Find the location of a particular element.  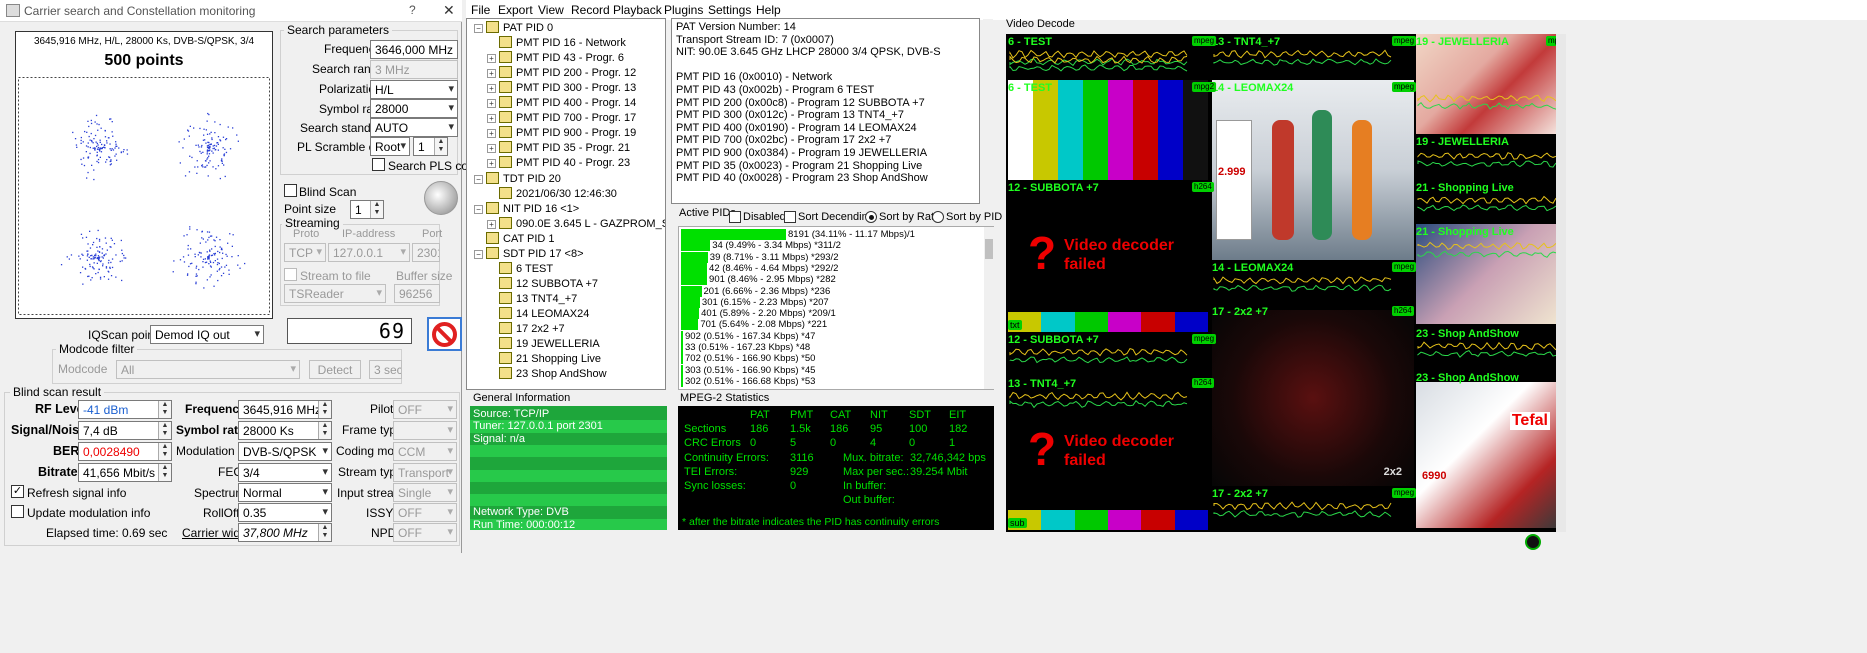

tree-item: PMT PID 16 - Network is located at coordinates (556, 43).